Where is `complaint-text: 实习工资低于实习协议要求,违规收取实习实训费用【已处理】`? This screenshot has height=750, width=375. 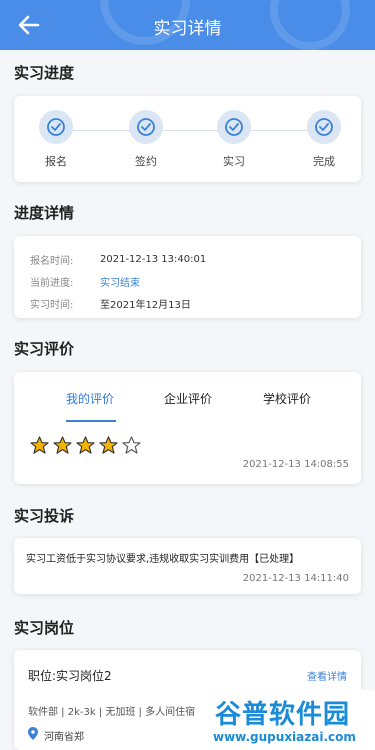 complaint-text: 实习工资低于实习协议要求,违规收取实习实训费用【已处理】 is located at coordinates (163, 559).